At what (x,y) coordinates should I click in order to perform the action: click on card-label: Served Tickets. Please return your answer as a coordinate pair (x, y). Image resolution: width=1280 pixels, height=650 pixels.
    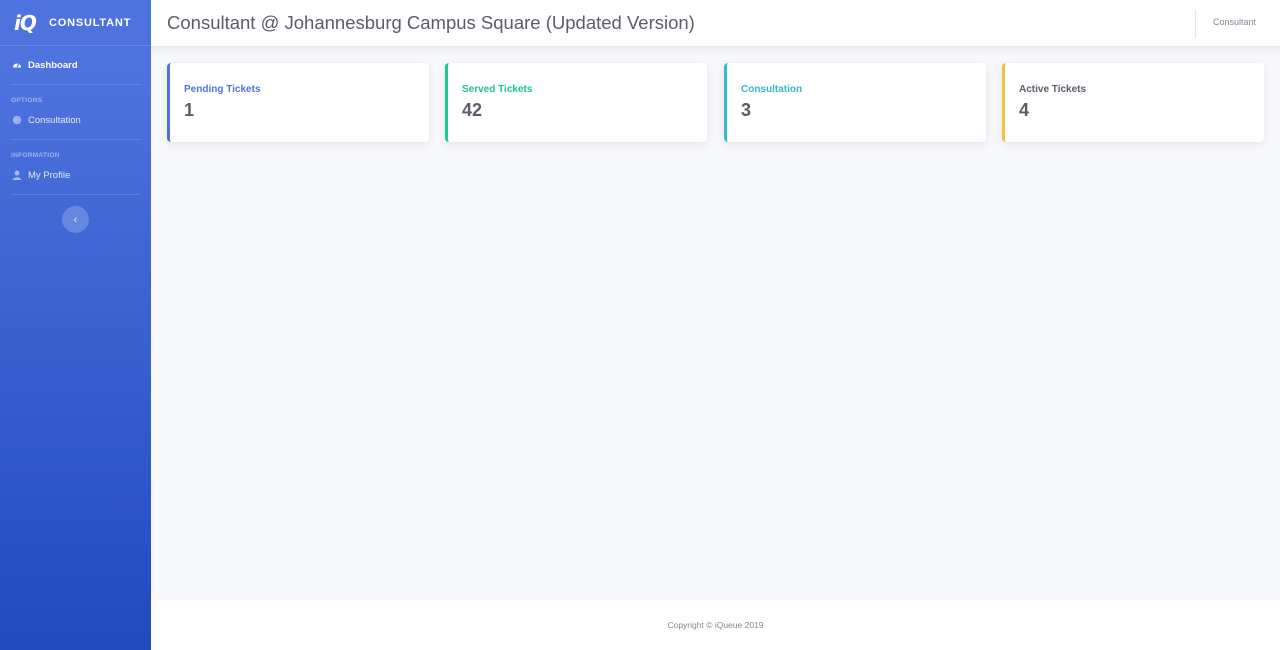
    Looking at the image, I should click on (497, 89).